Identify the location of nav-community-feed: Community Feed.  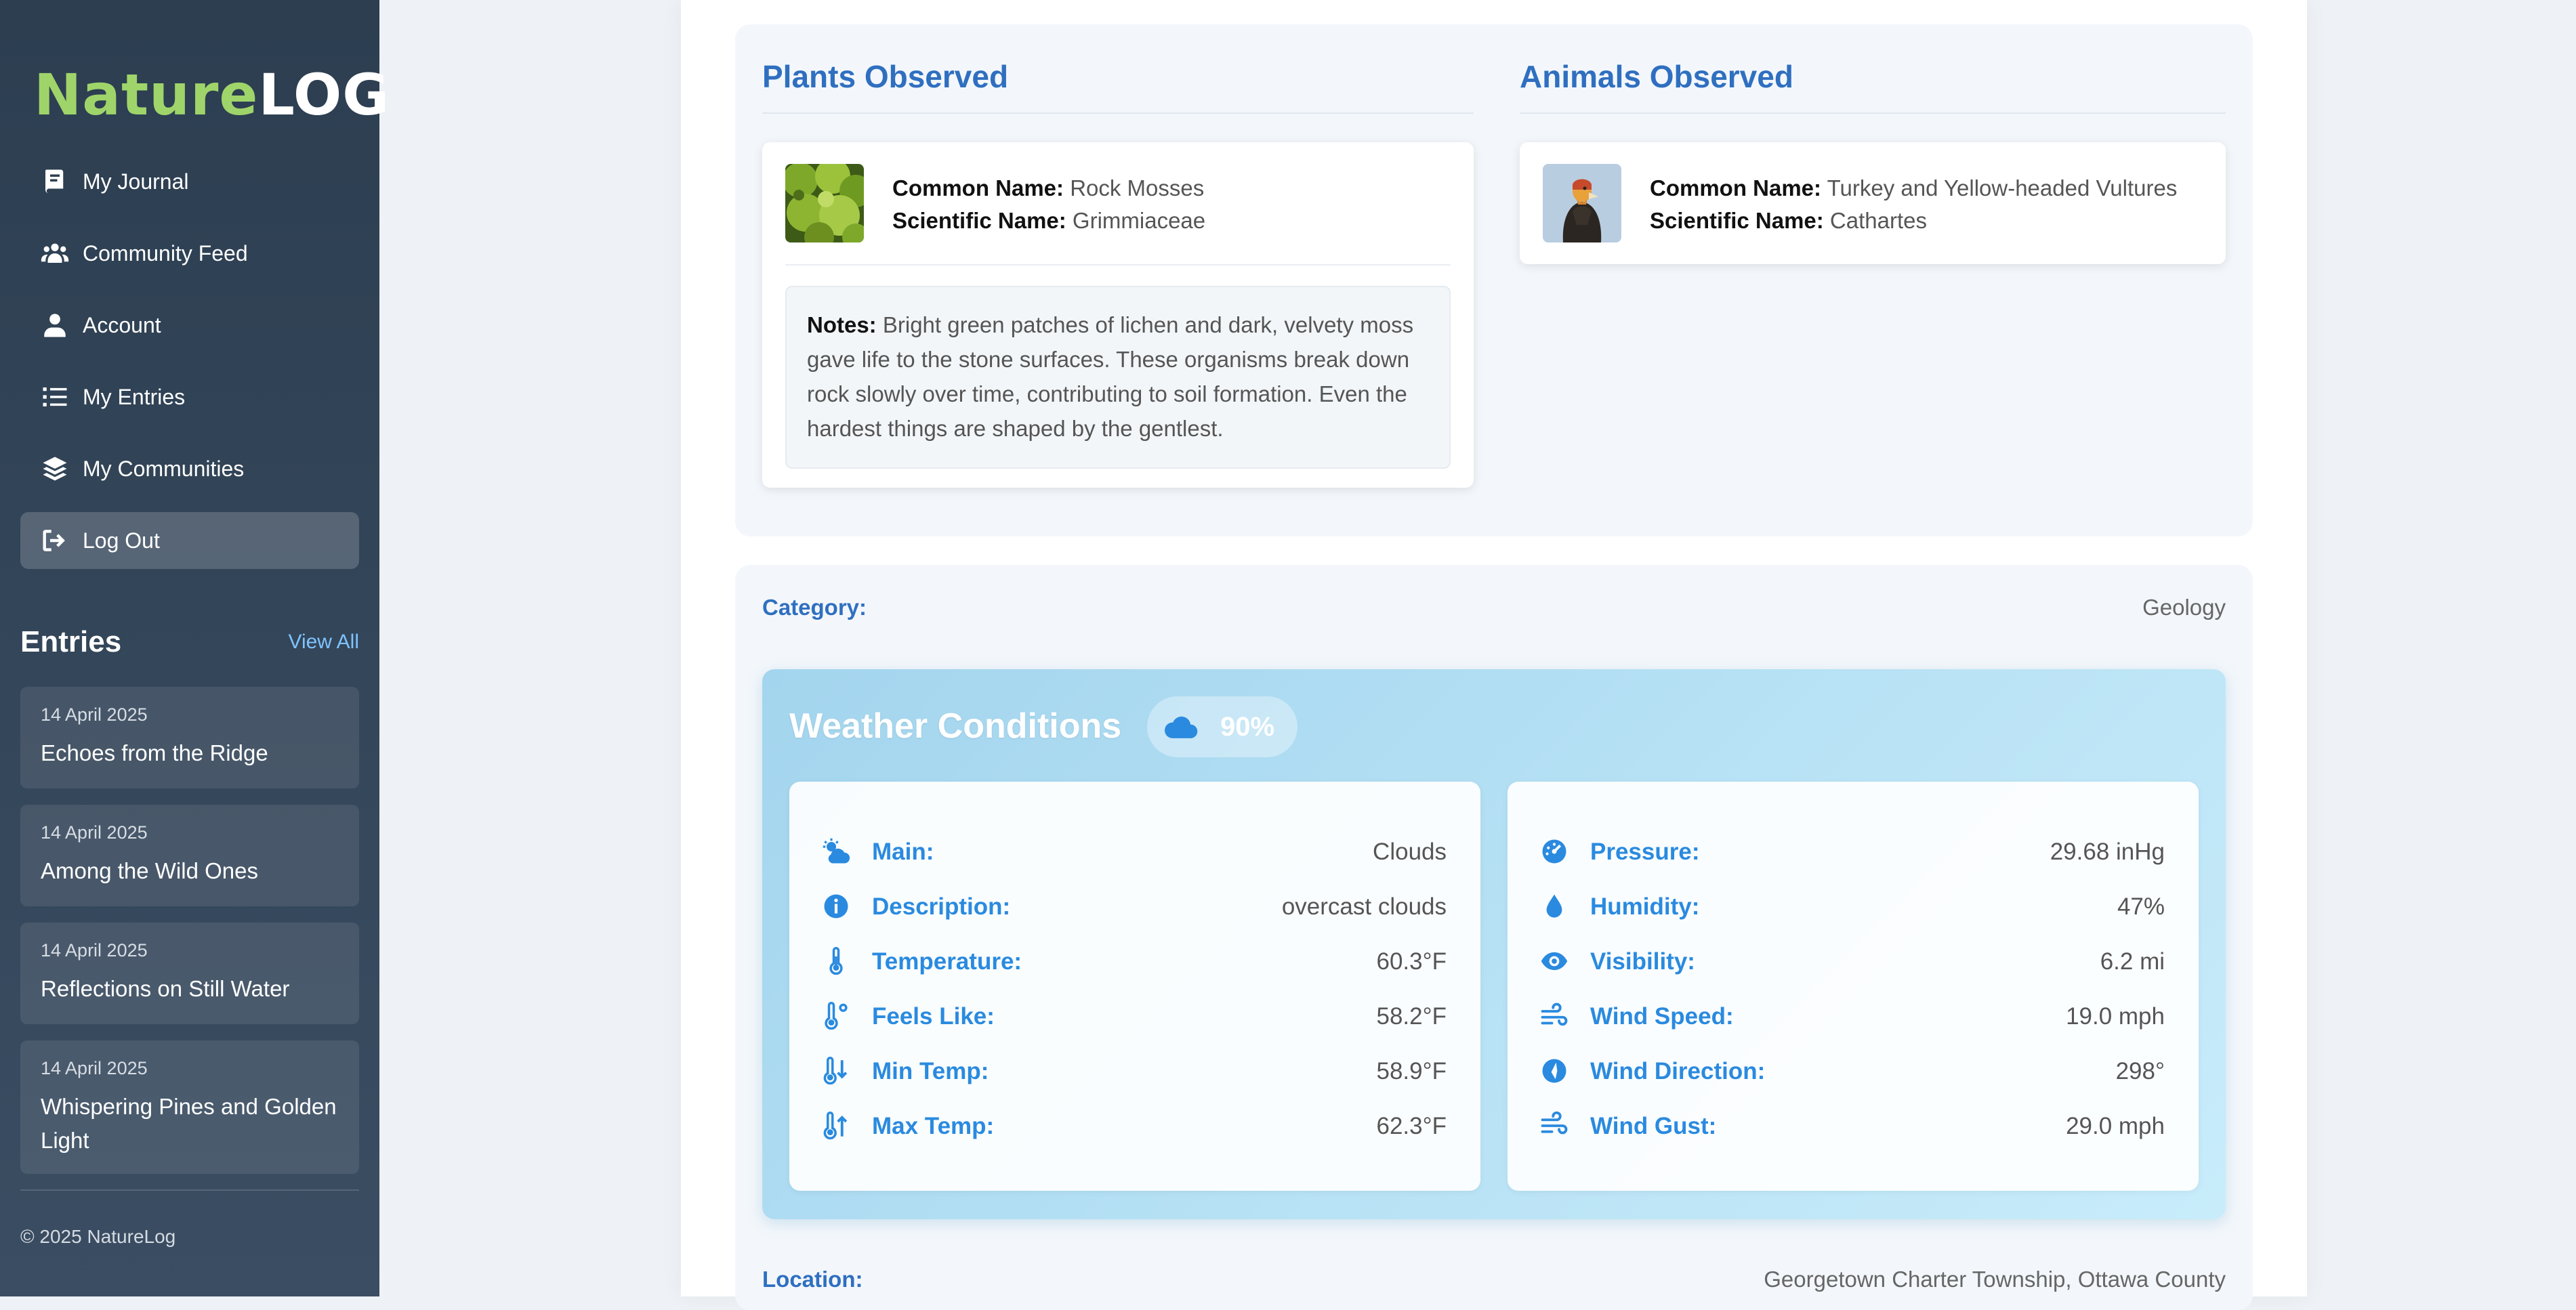
(189, 254).